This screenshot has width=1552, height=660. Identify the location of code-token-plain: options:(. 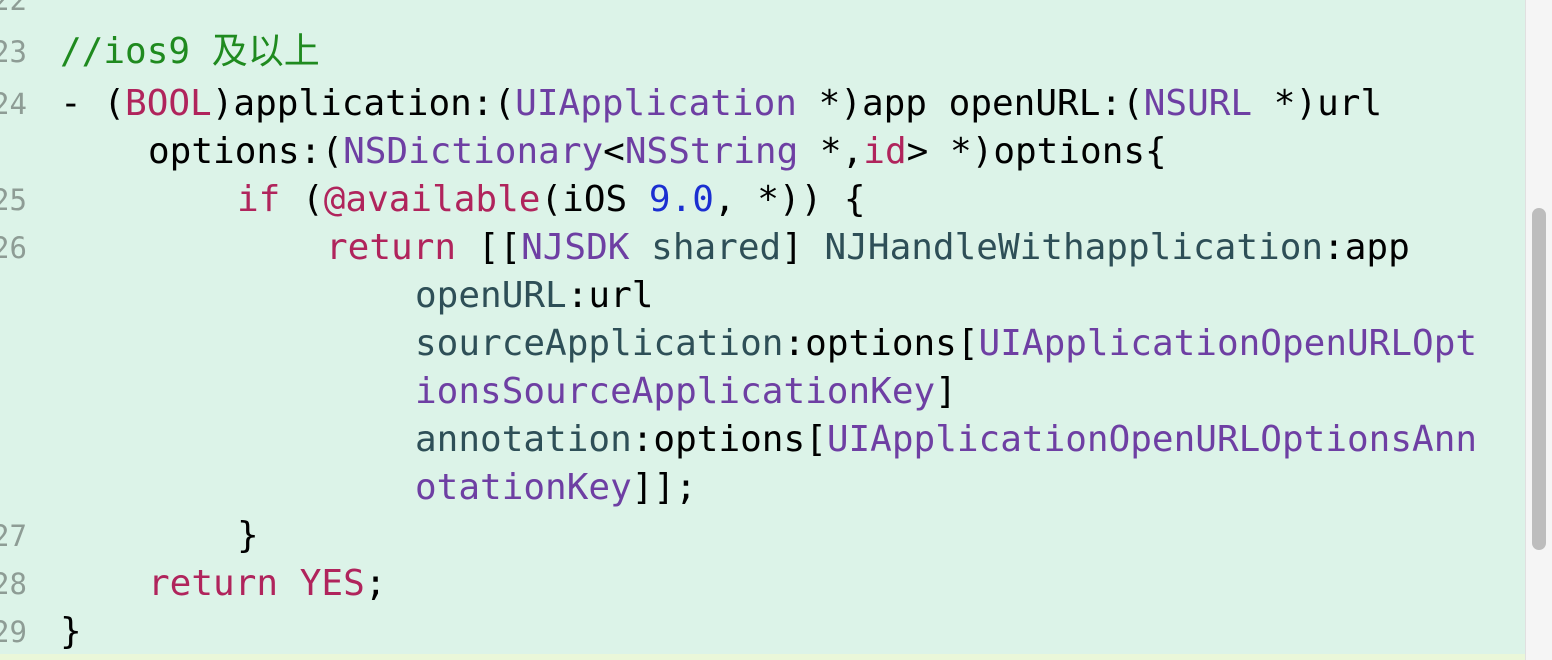
(246, 151).